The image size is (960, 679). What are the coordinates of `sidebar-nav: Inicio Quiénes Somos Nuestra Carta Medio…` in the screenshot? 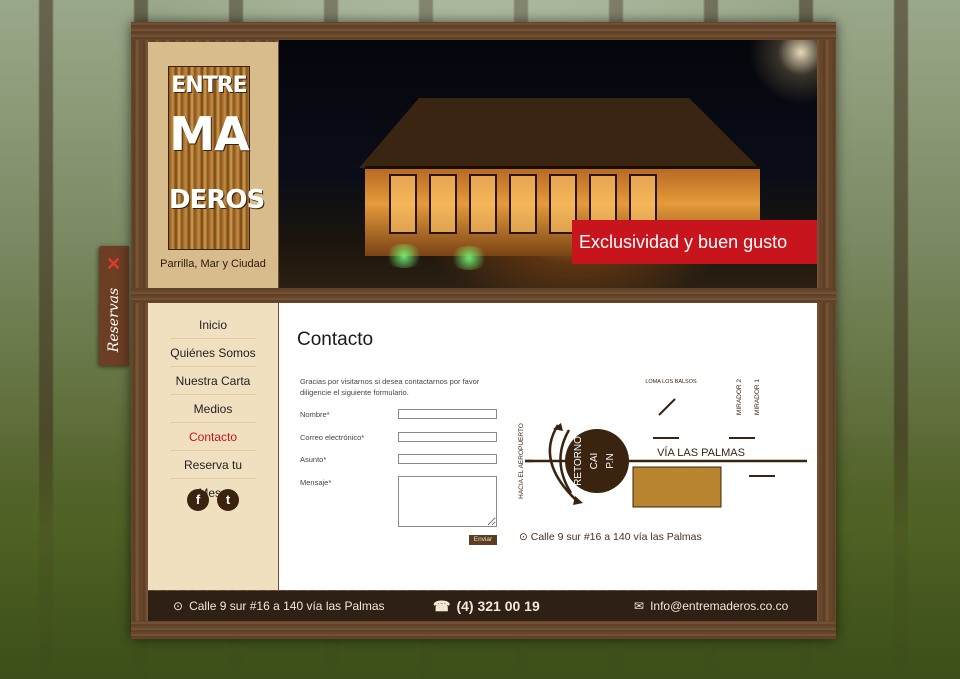 It's located at (213, 446).